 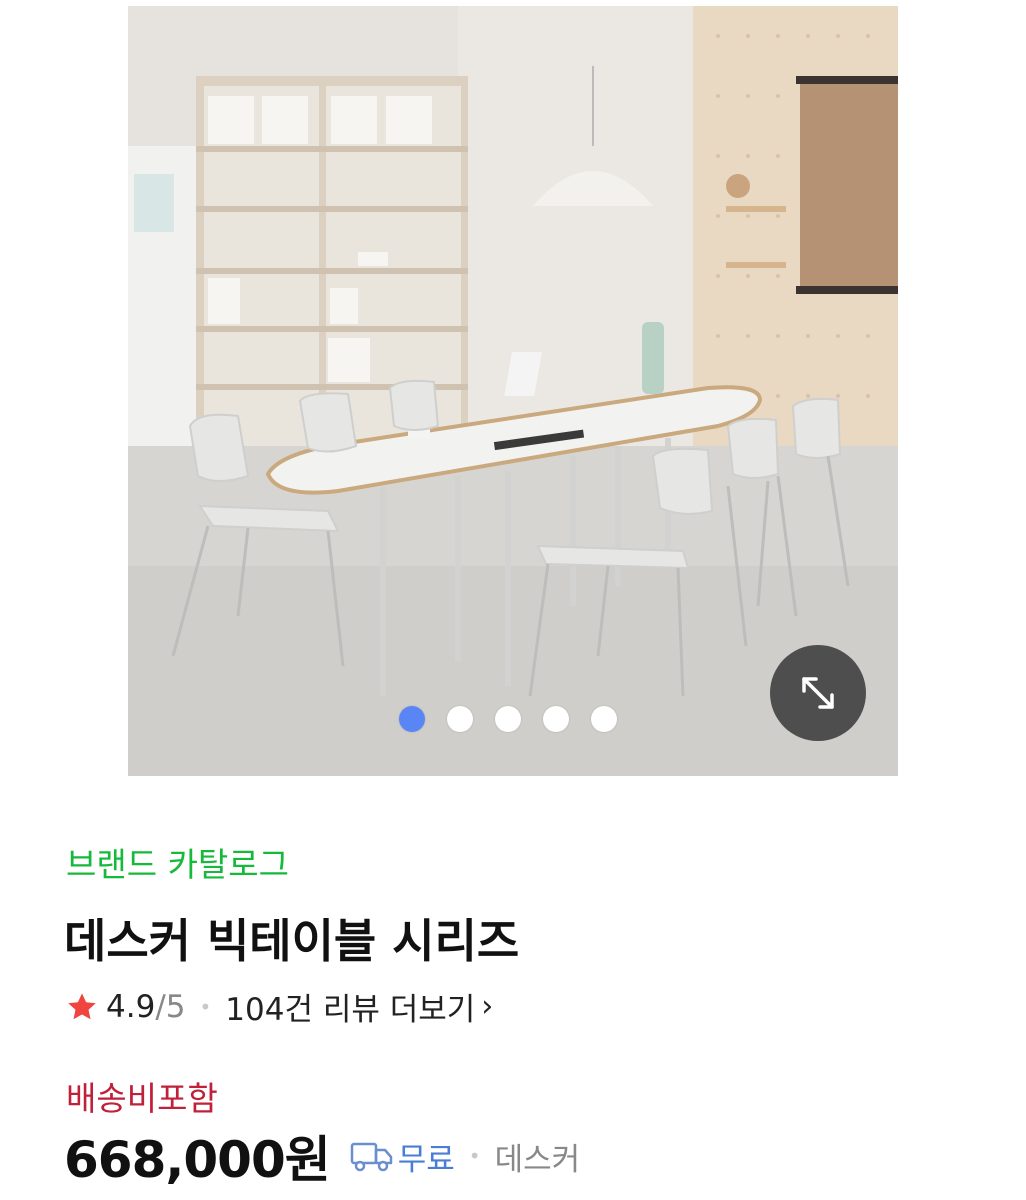 What do you see at coordinates (197, 1160) in the screenshot?
I see `product-price: 668,000원` at bounding box center [197, 1160].